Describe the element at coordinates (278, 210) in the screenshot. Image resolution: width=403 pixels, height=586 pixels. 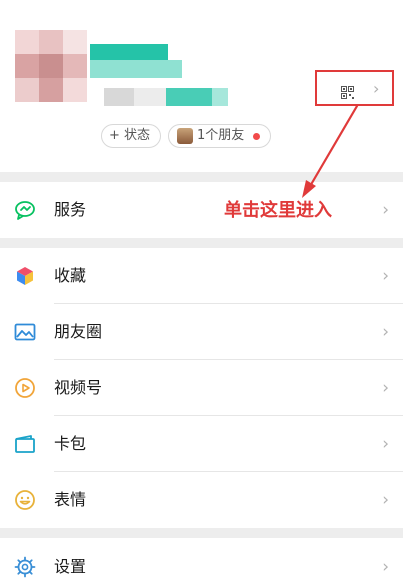
I see `annotation-text: 单击这里进入` at that location.